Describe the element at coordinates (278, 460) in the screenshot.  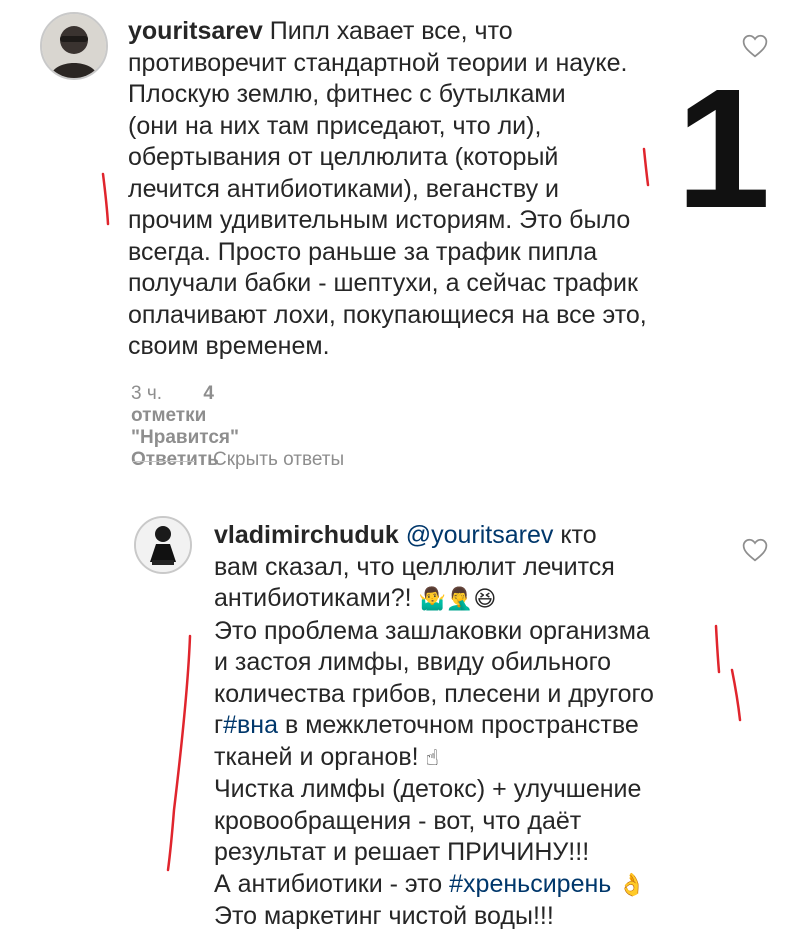
I see `hide-replies-button: Скрыть ответы` at that location.